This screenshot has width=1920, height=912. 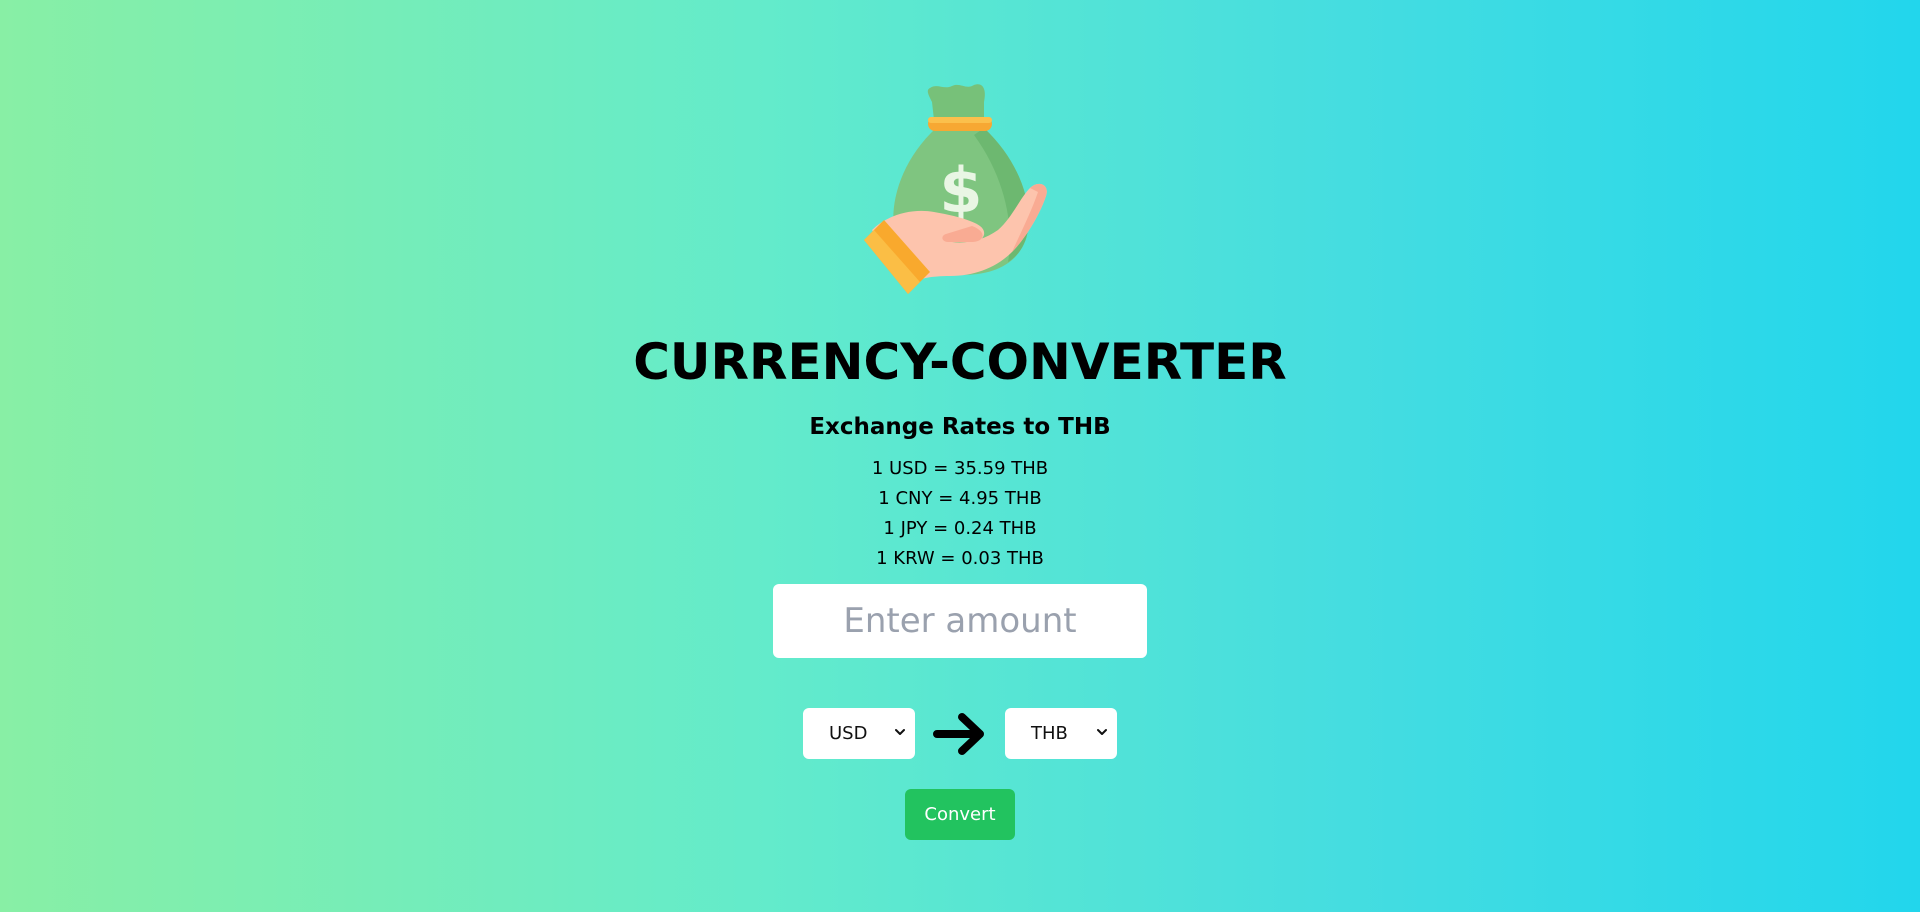 I want to click on rate-jpy: 1 JPY = 0.24 THB, so click(x=960, y=528).